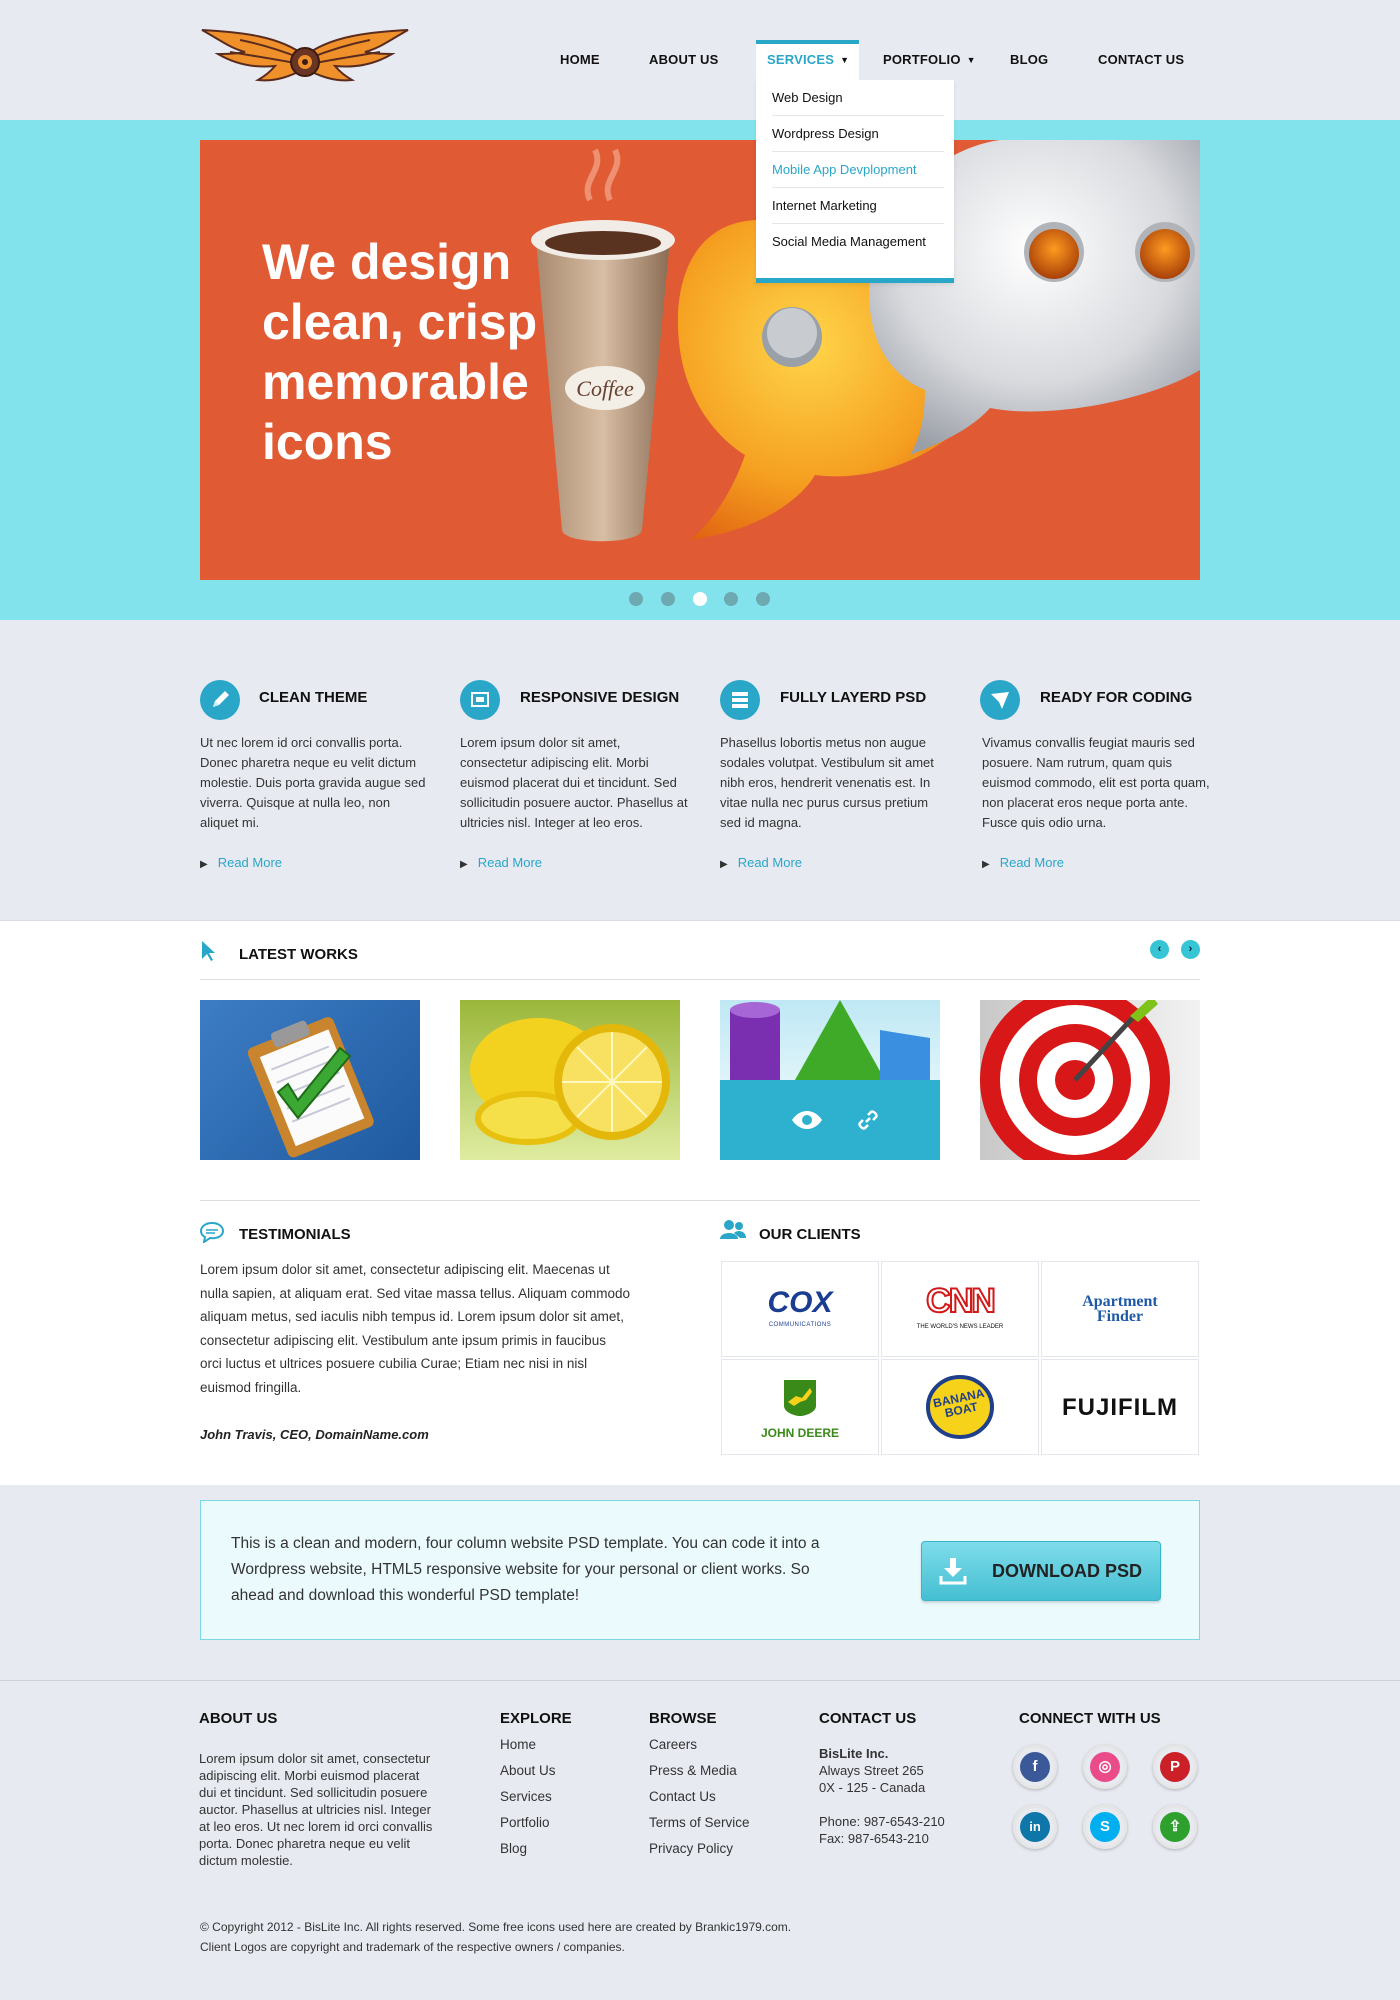 This screenshot has height=2000, width=1400. What do you see at coordinates (1090, 1718) in the screenshot?
I see `footer-connect-title: CONNECT WITH US` at bounding box center [1090, 1718].